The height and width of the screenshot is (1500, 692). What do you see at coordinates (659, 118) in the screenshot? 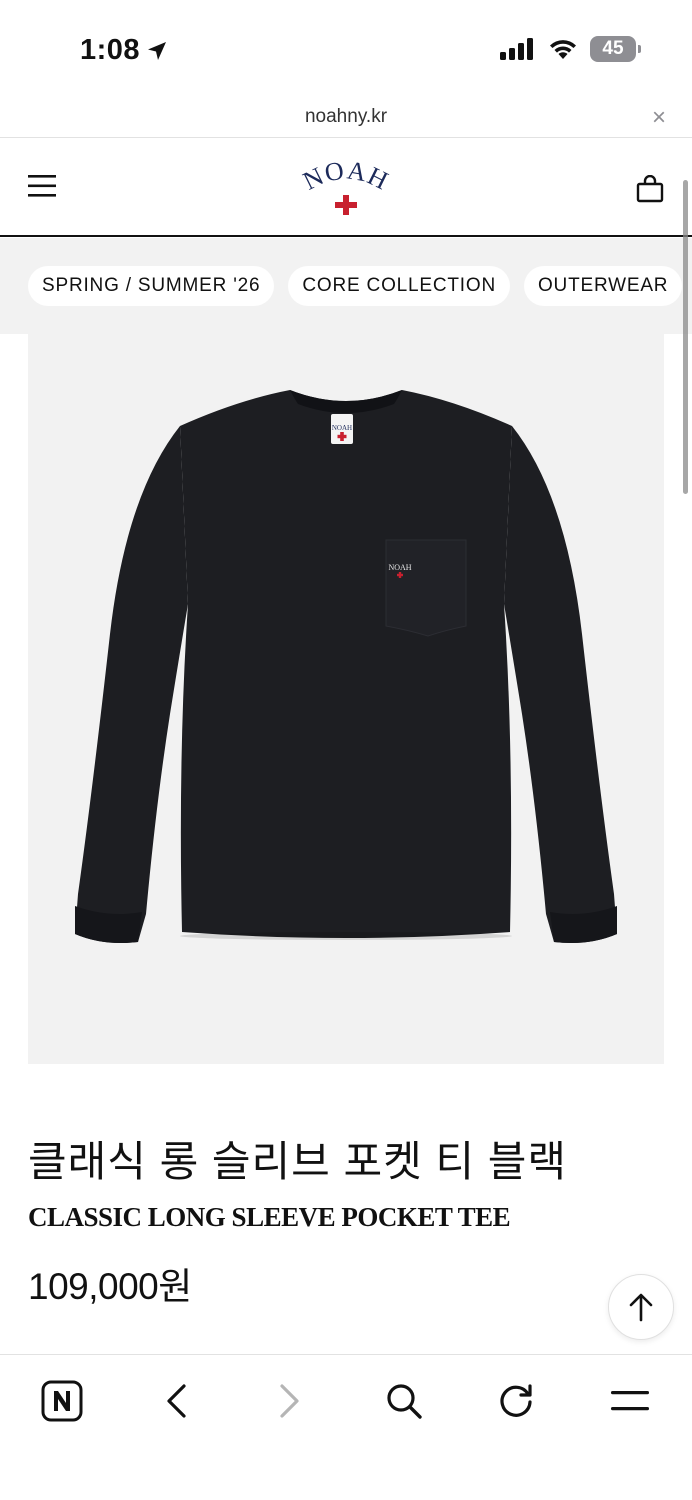
I see `close-icon: ×` at bounding box center [659, 118].